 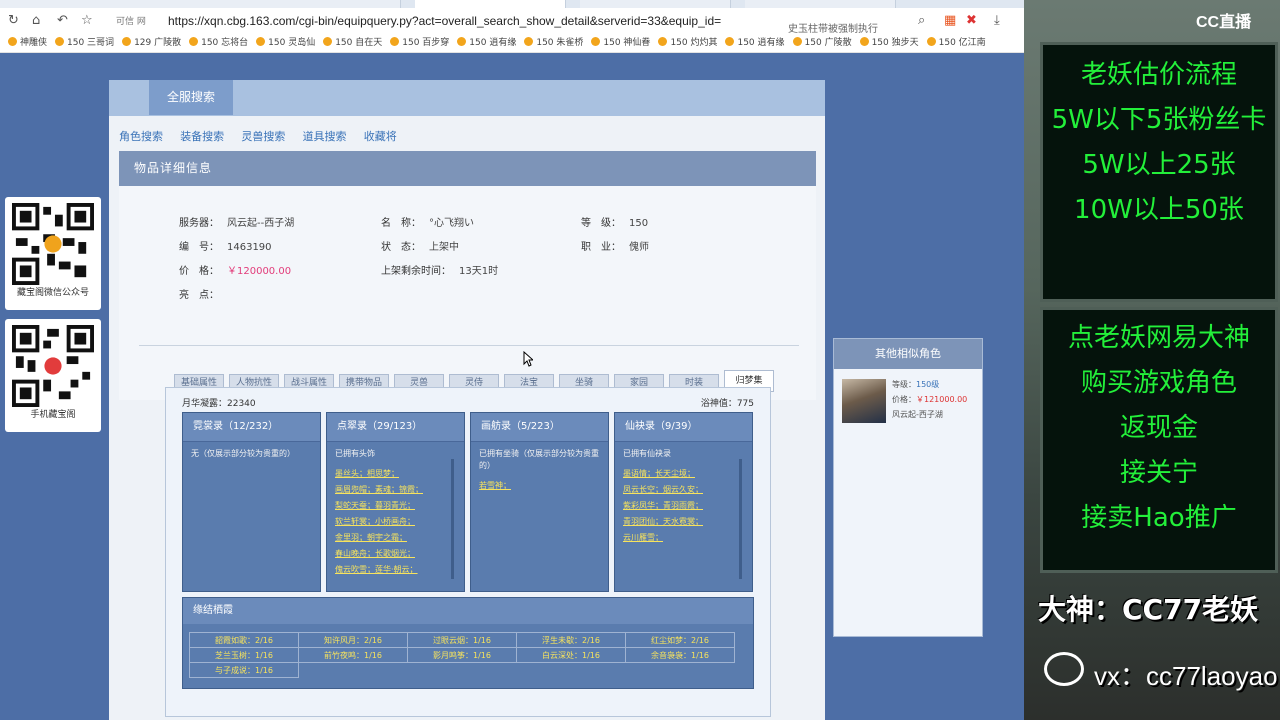 What do you see at coordinates (539, 486) in the screenshot?
I see `card-item: 若雪神；` at bounding box center [539, 486].